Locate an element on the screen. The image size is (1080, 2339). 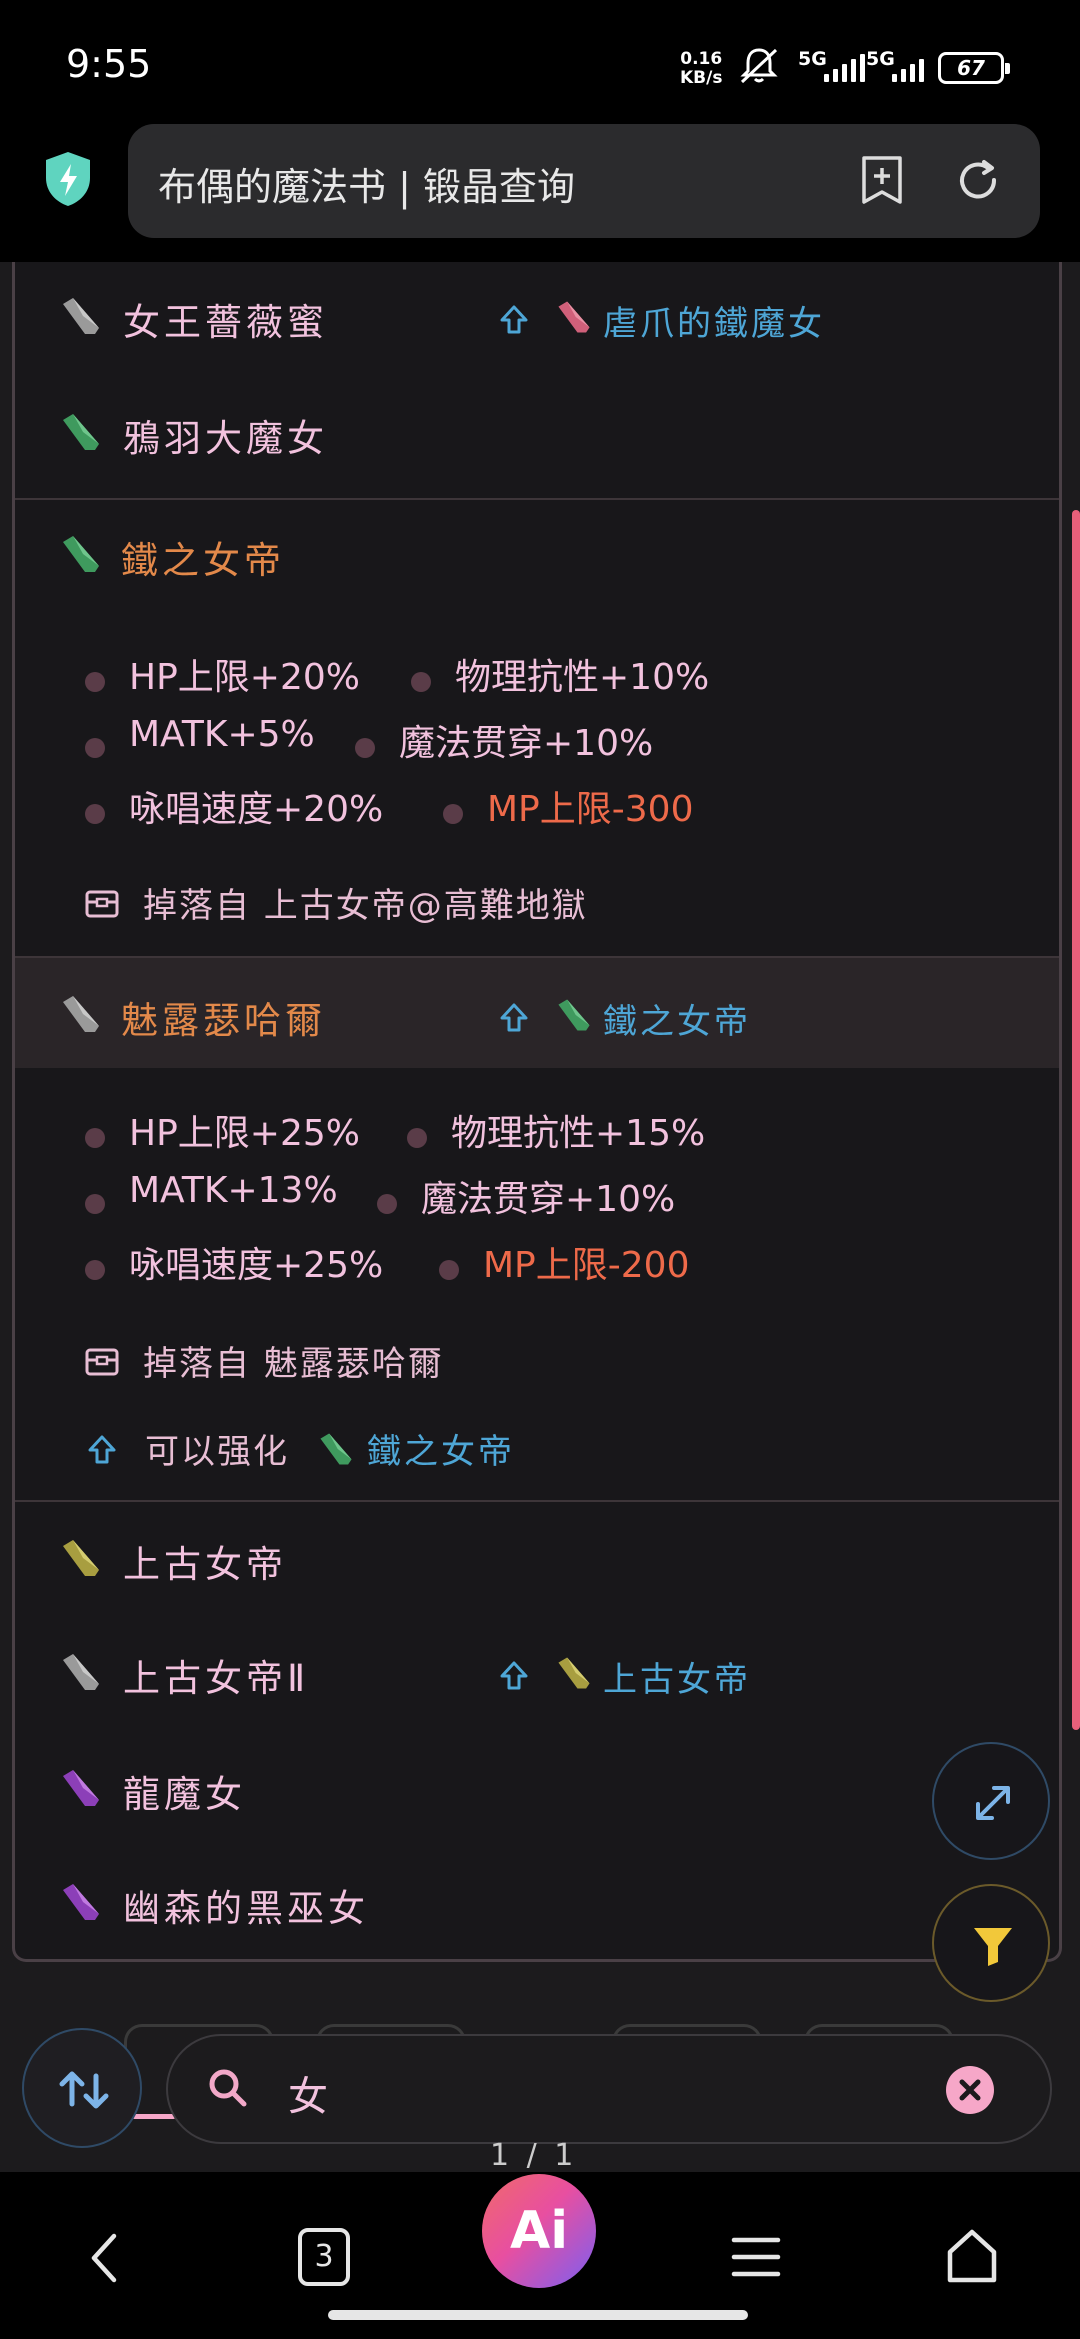
close-icon is located at coordinates (970, 2090).